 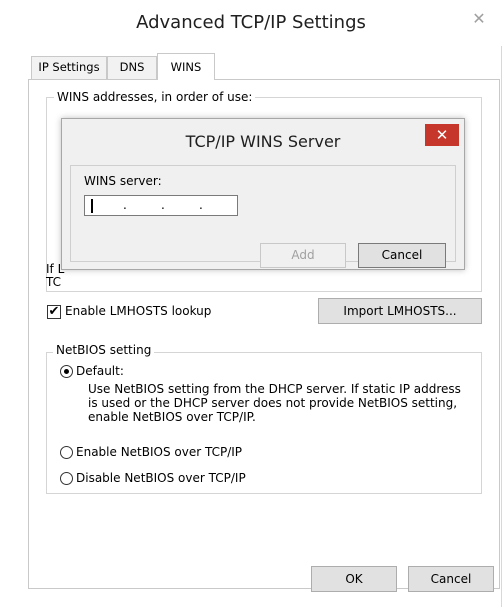 I want to click on window-title: Advanced TCP/IP Settings, so click(x=251, y=22).